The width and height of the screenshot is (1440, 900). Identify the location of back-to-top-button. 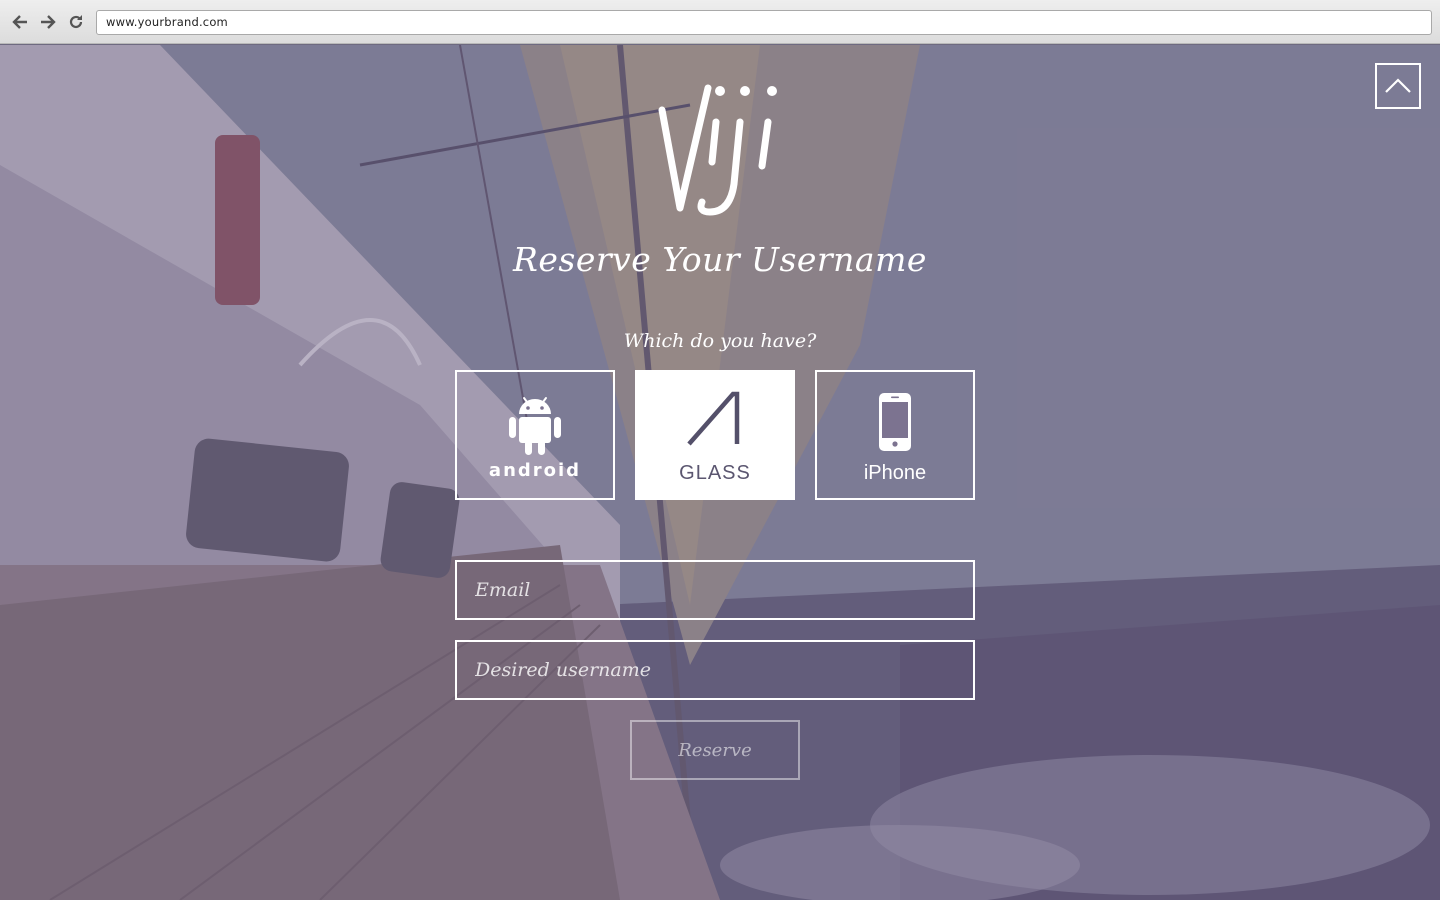
(1398, 86).